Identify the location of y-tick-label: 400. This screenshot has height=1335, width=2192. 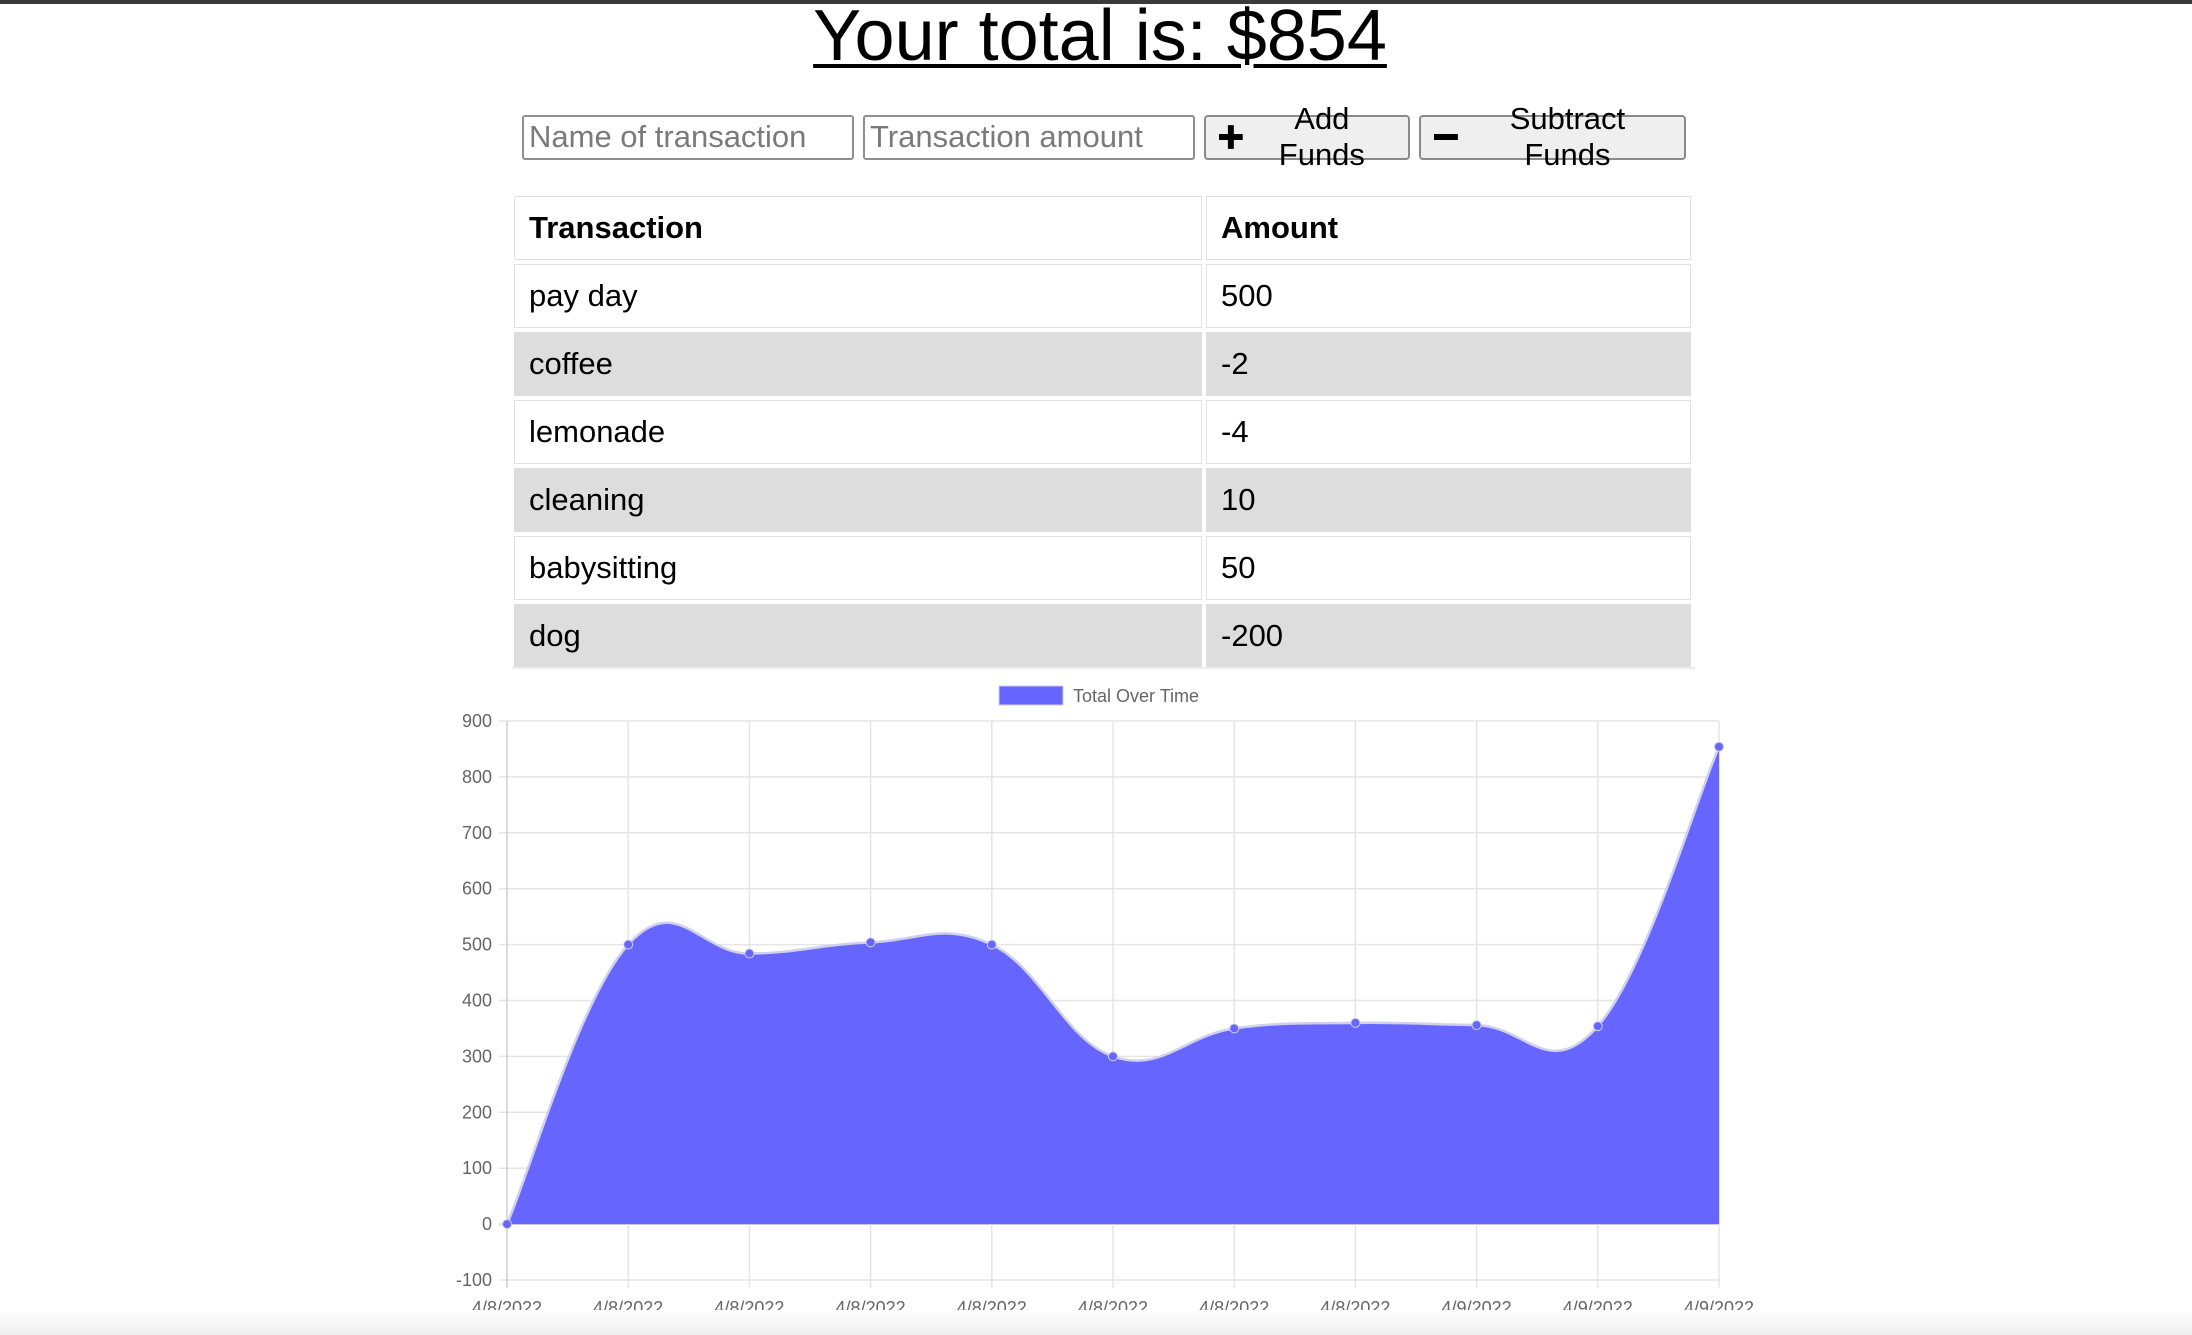
(477, 1001).